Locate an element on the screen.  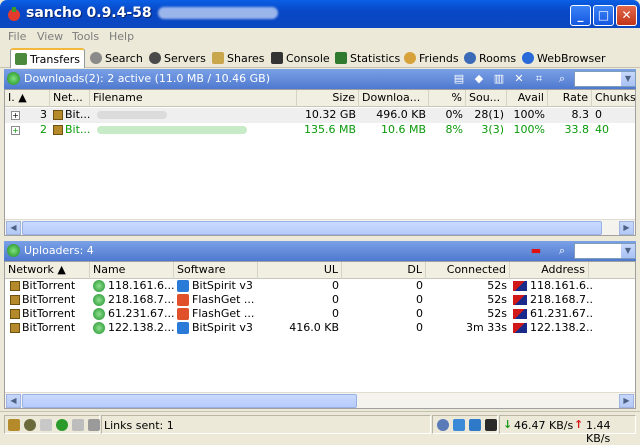
tab-rooms: Rooms is located at coordinates (490, 58).